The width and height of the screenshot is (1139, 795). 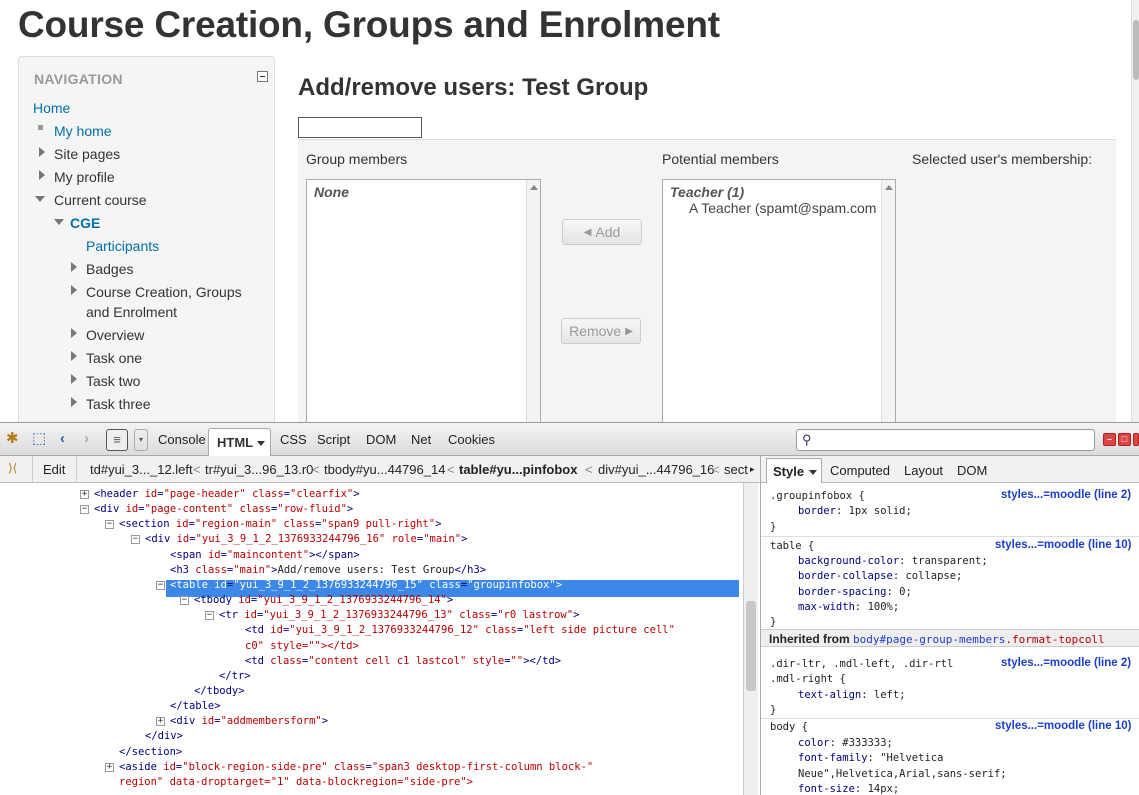 What do you see at coordinates (945, 440) in the screenshot?
I see `firebug-search-input: ⚲` at bounding box center [945, 440].